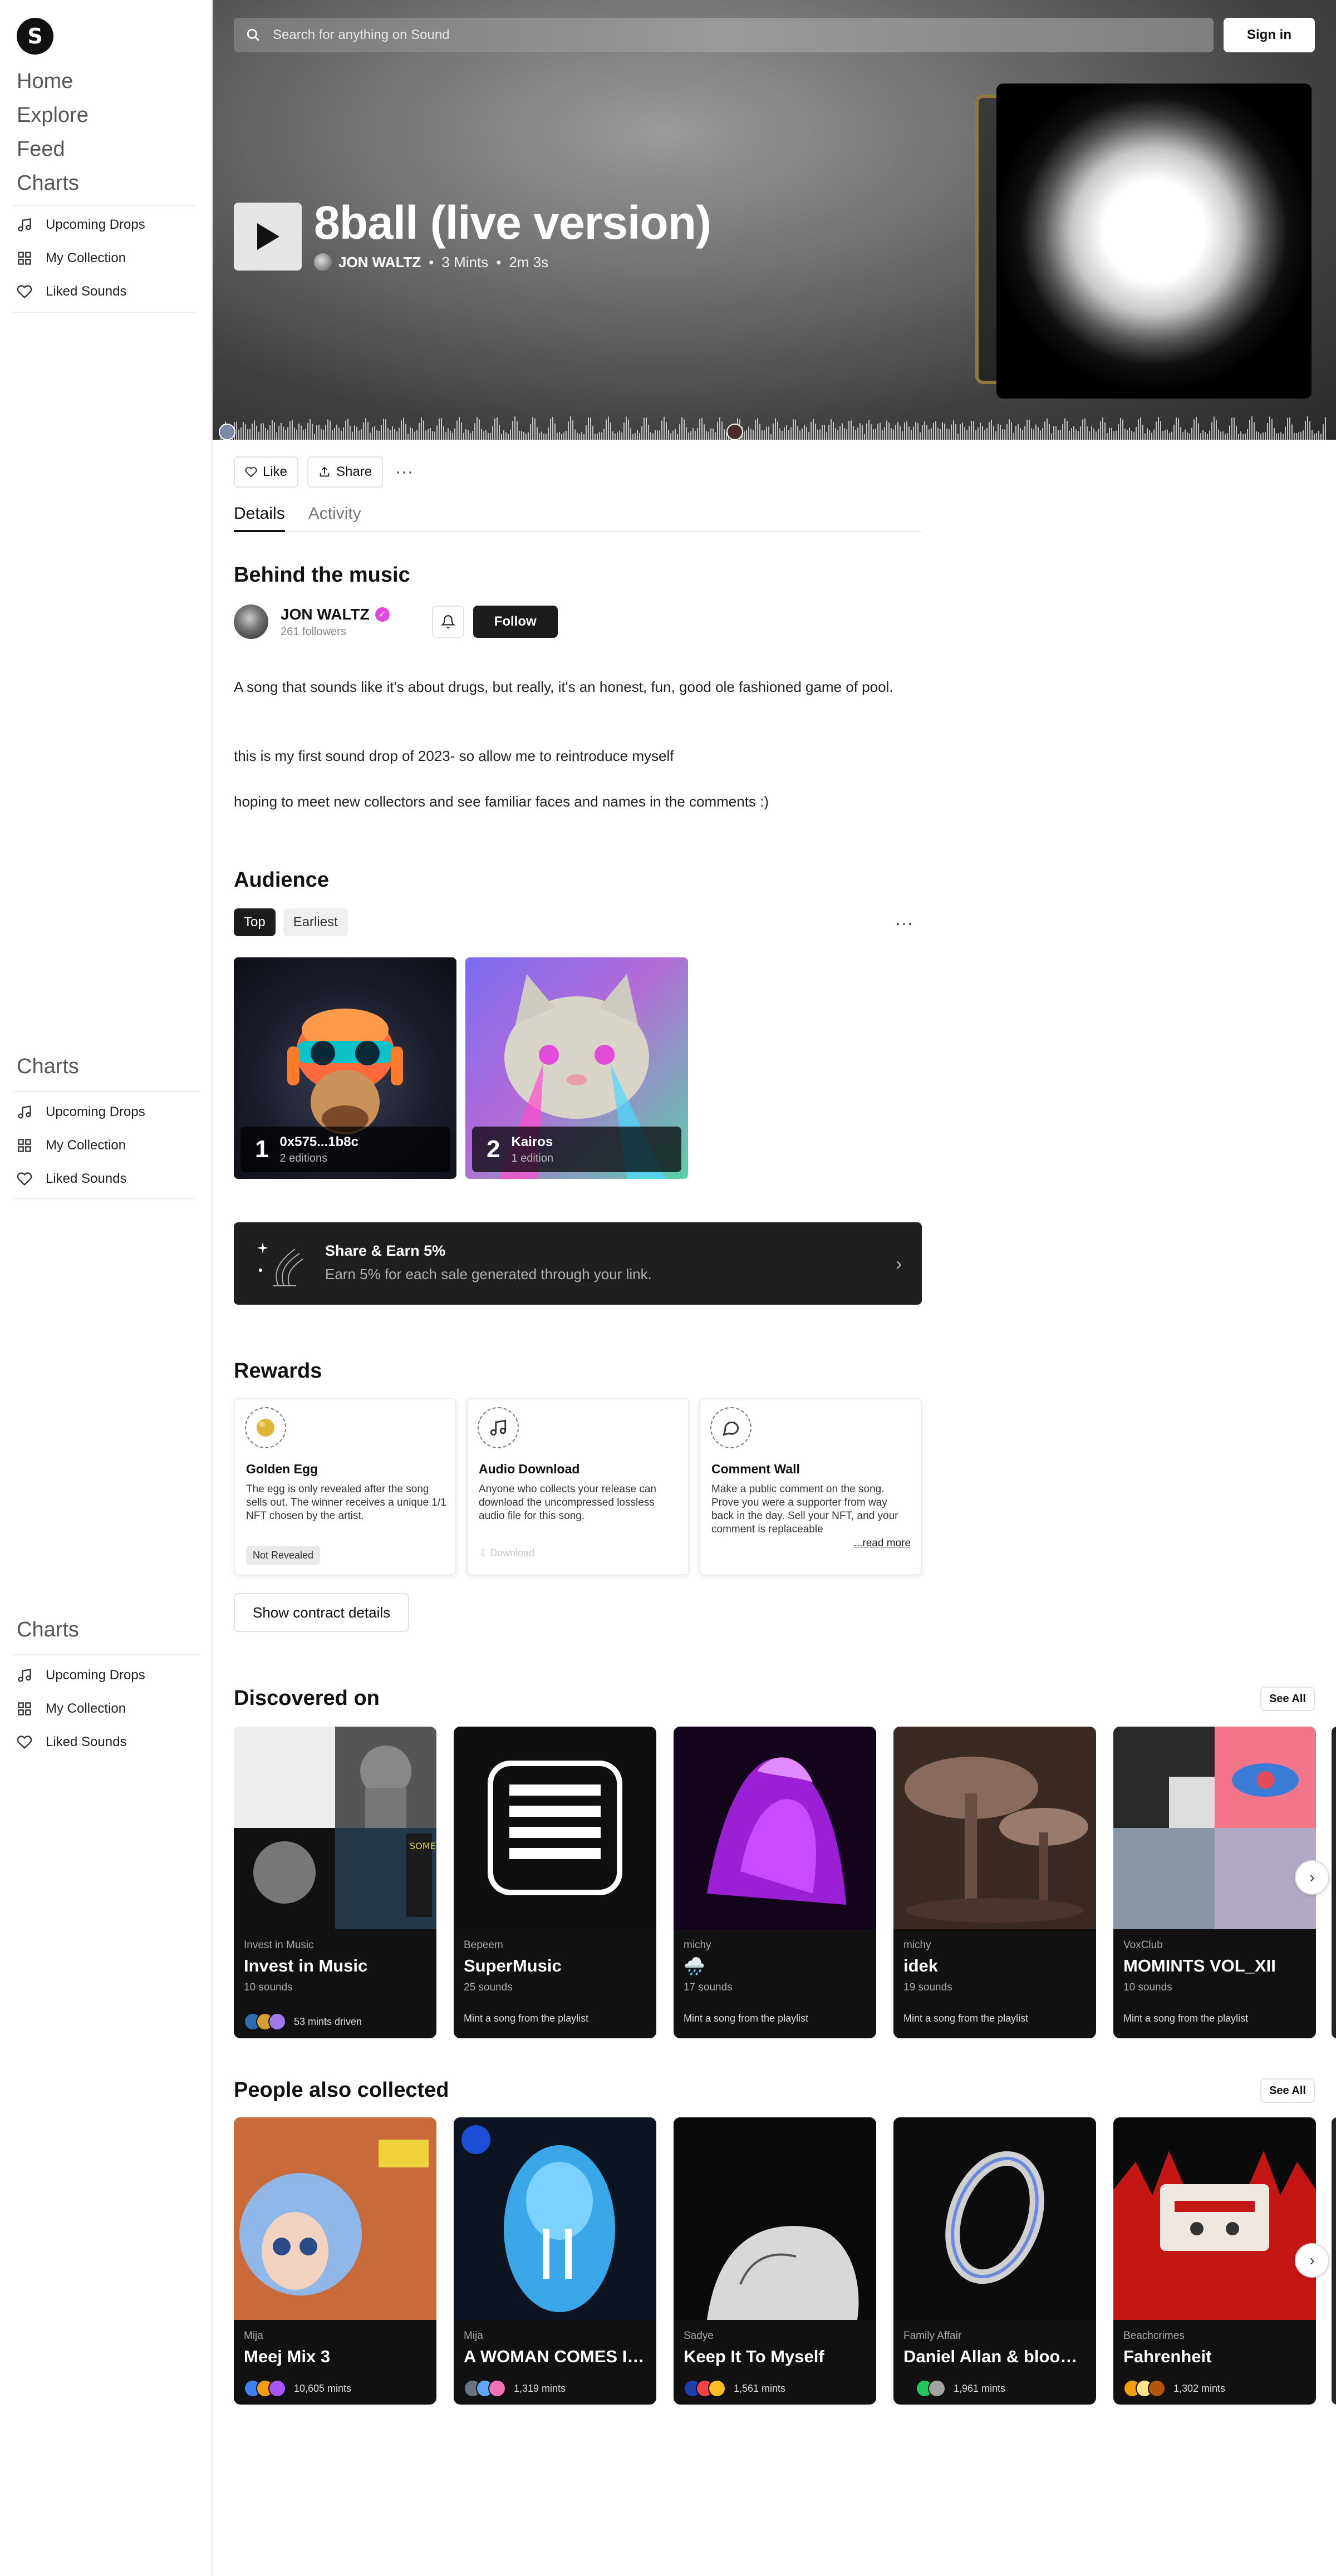 This screenshot has width=1336, height=2576. I want to click on follow-button: Follow, so click(515, 622).